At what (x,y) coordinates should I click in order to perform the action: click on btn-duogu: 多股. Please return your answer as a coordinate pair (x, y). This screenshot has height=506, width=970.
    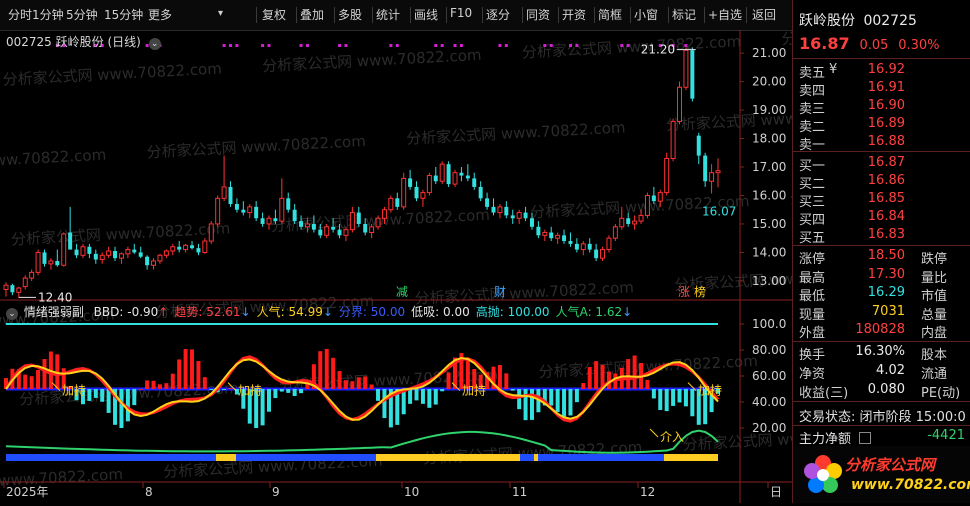
    Looking at the image, I should click on (350, 14).